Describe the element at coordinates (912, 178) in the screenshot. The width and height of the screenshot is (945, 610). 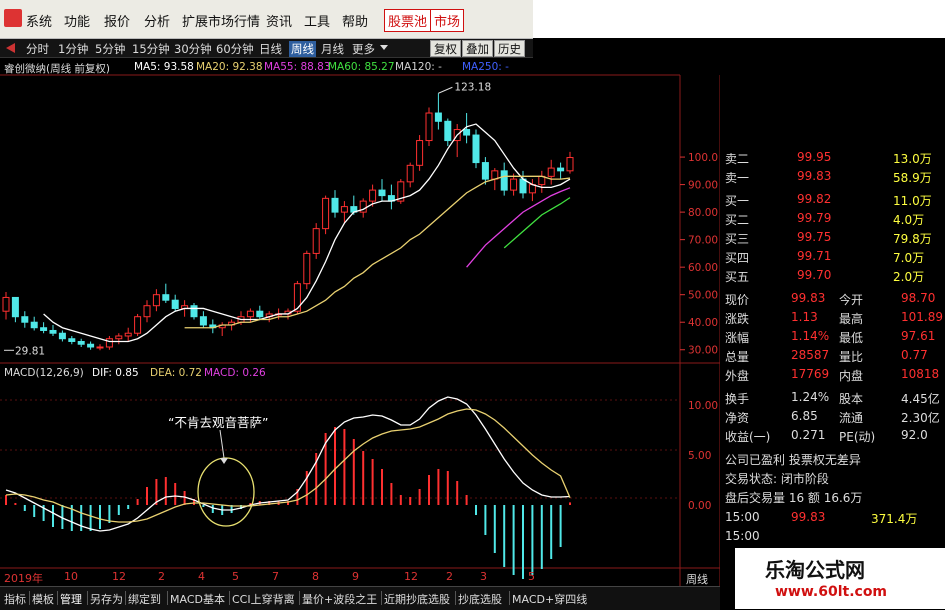
I see `sell-volume: 58.9万` at that location.